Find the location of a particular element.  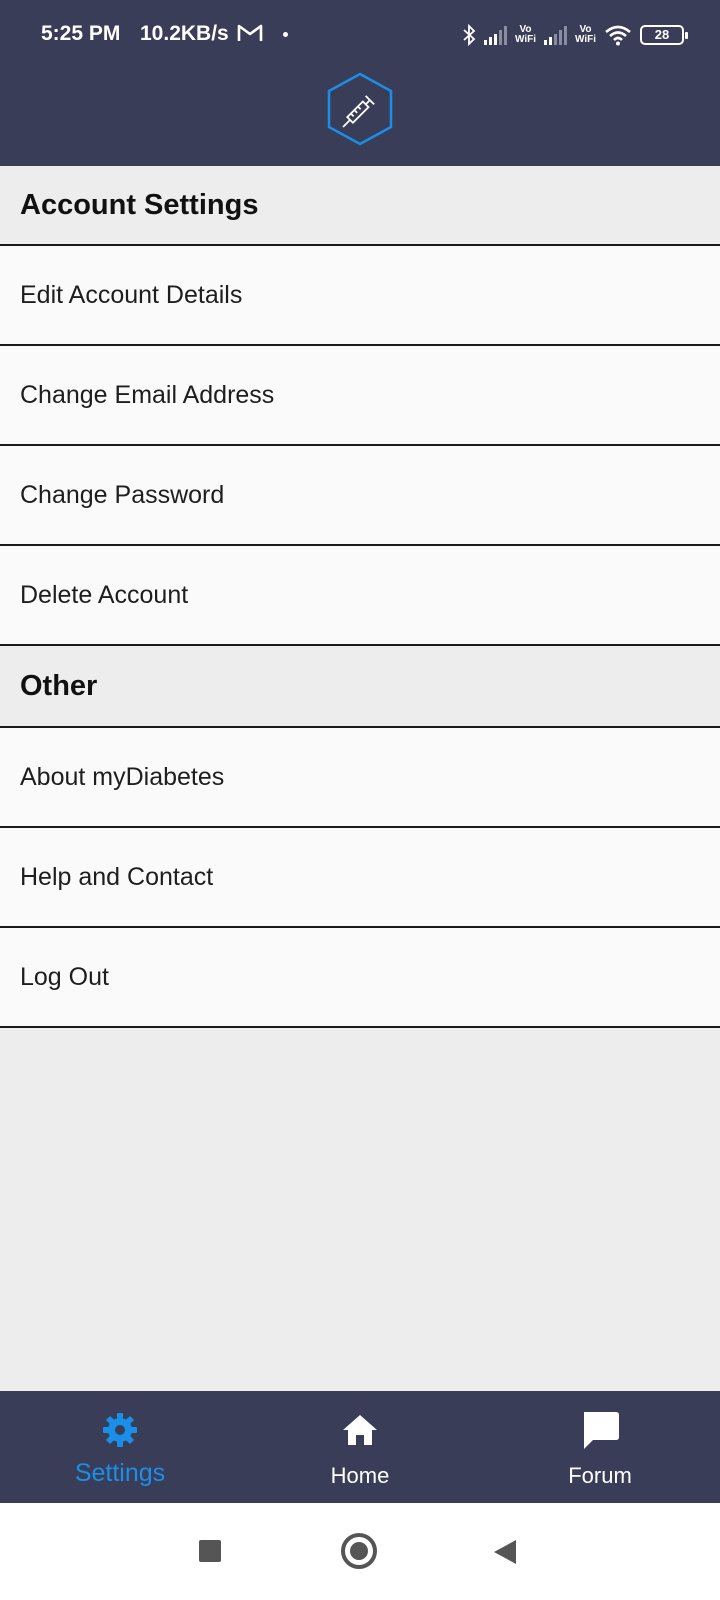

section-header-other: Other is located at coordinates (360, 687).